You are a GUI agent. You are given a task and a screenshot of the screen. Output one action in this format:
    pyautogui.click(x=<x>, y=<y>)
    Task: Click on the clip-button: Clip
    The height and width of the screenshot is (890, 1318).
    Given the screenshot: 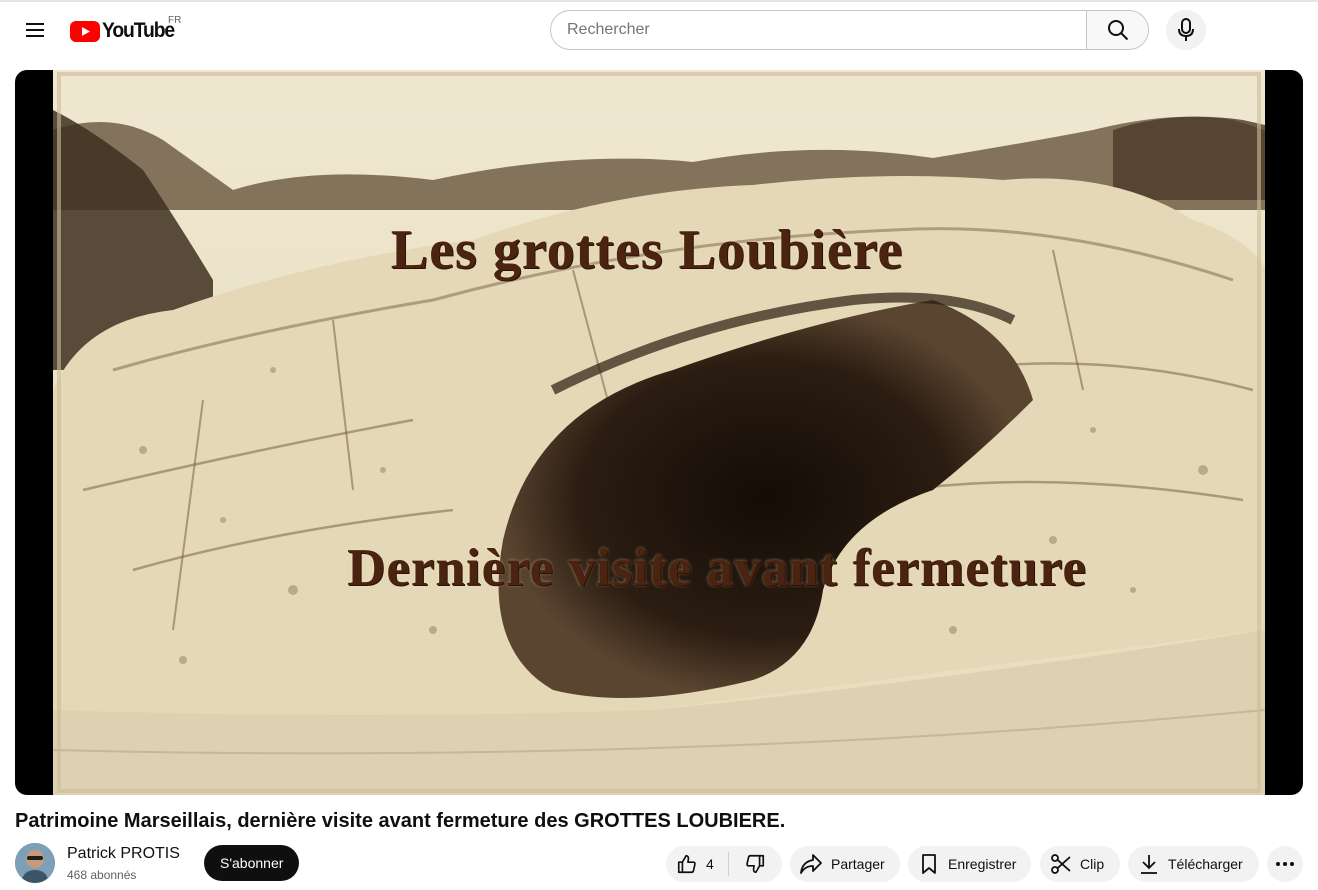 What is the action you would take?
    pyautogui.click(x=1080, y=864)
    